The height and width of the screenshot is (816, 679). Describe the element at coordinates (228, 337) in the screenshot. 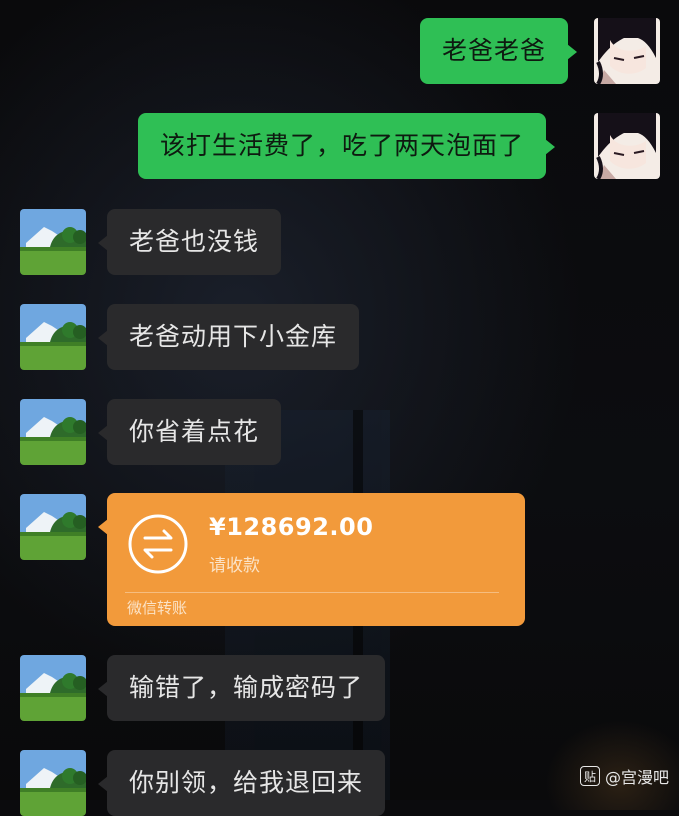

I see `received-message: 老爸动用下小金库` at that location.